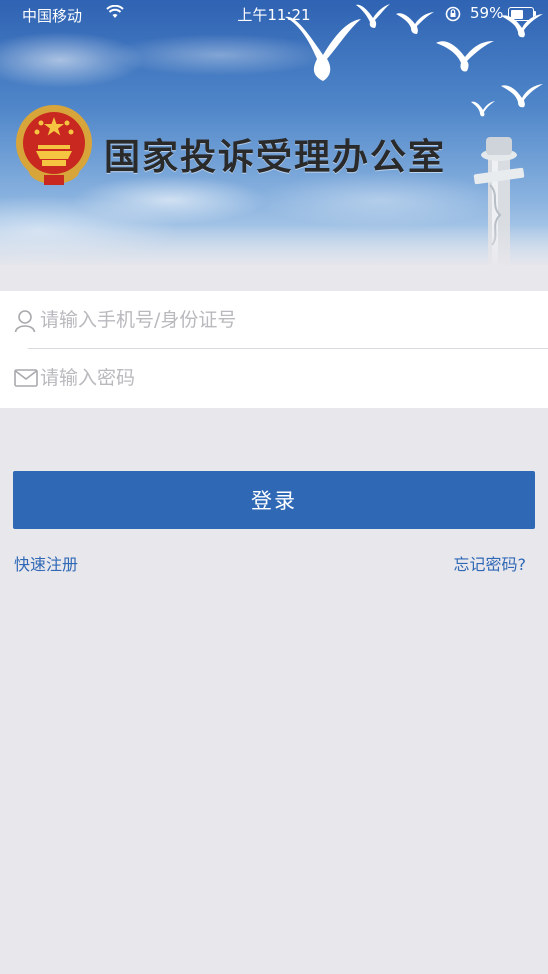 Image resolution: width=548 pixels, height=974 pixels. What do you see at coordinates (275, 157) in the screenshot?
I see `banner-title: 国家投诉受理办公室` at bounding box center [275, 157].